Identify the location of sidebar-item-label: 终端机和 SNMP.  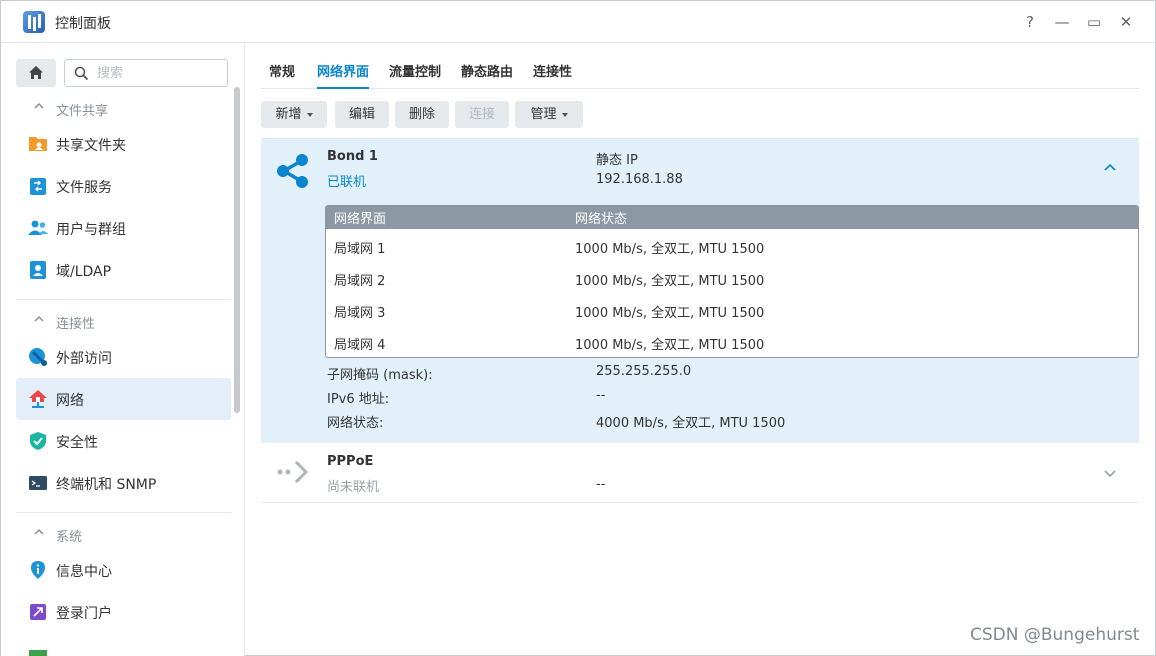
(106, 485).